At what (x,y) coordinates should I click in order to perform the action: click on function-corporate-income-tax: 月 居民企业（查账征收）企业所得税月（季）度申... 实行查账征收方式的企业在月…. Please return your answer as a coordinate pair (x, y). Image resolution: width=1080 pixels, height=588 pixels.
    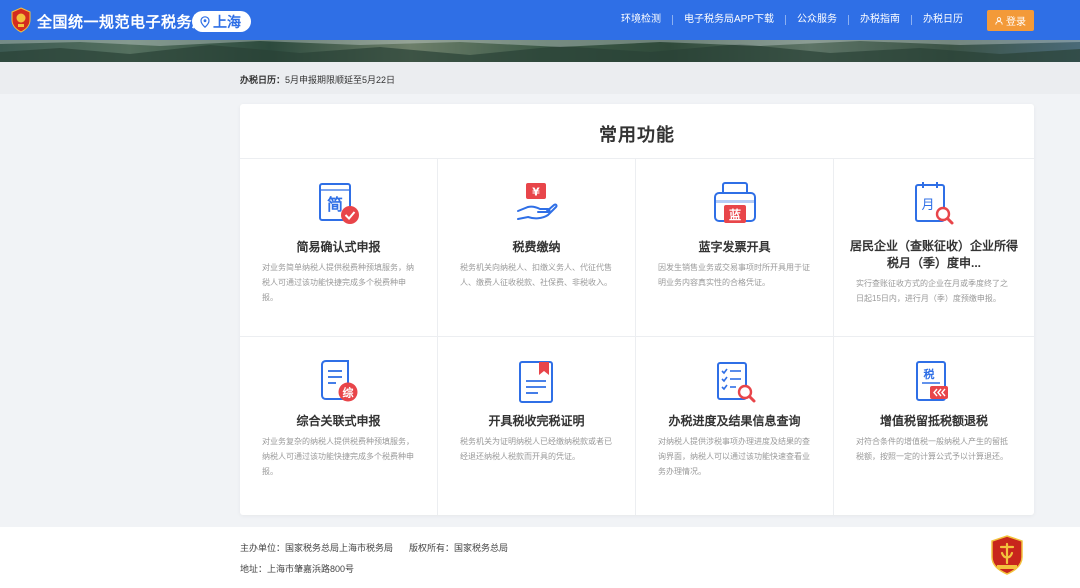
    Looking at the image, I should click on (934, 248).